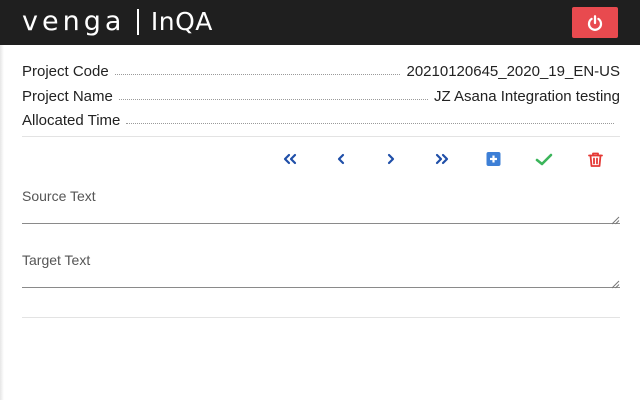  What do you see at coordinates (59, 196) in the screenshot?
I see `source-text-label: Source Text` at bounding box center [59, 196].